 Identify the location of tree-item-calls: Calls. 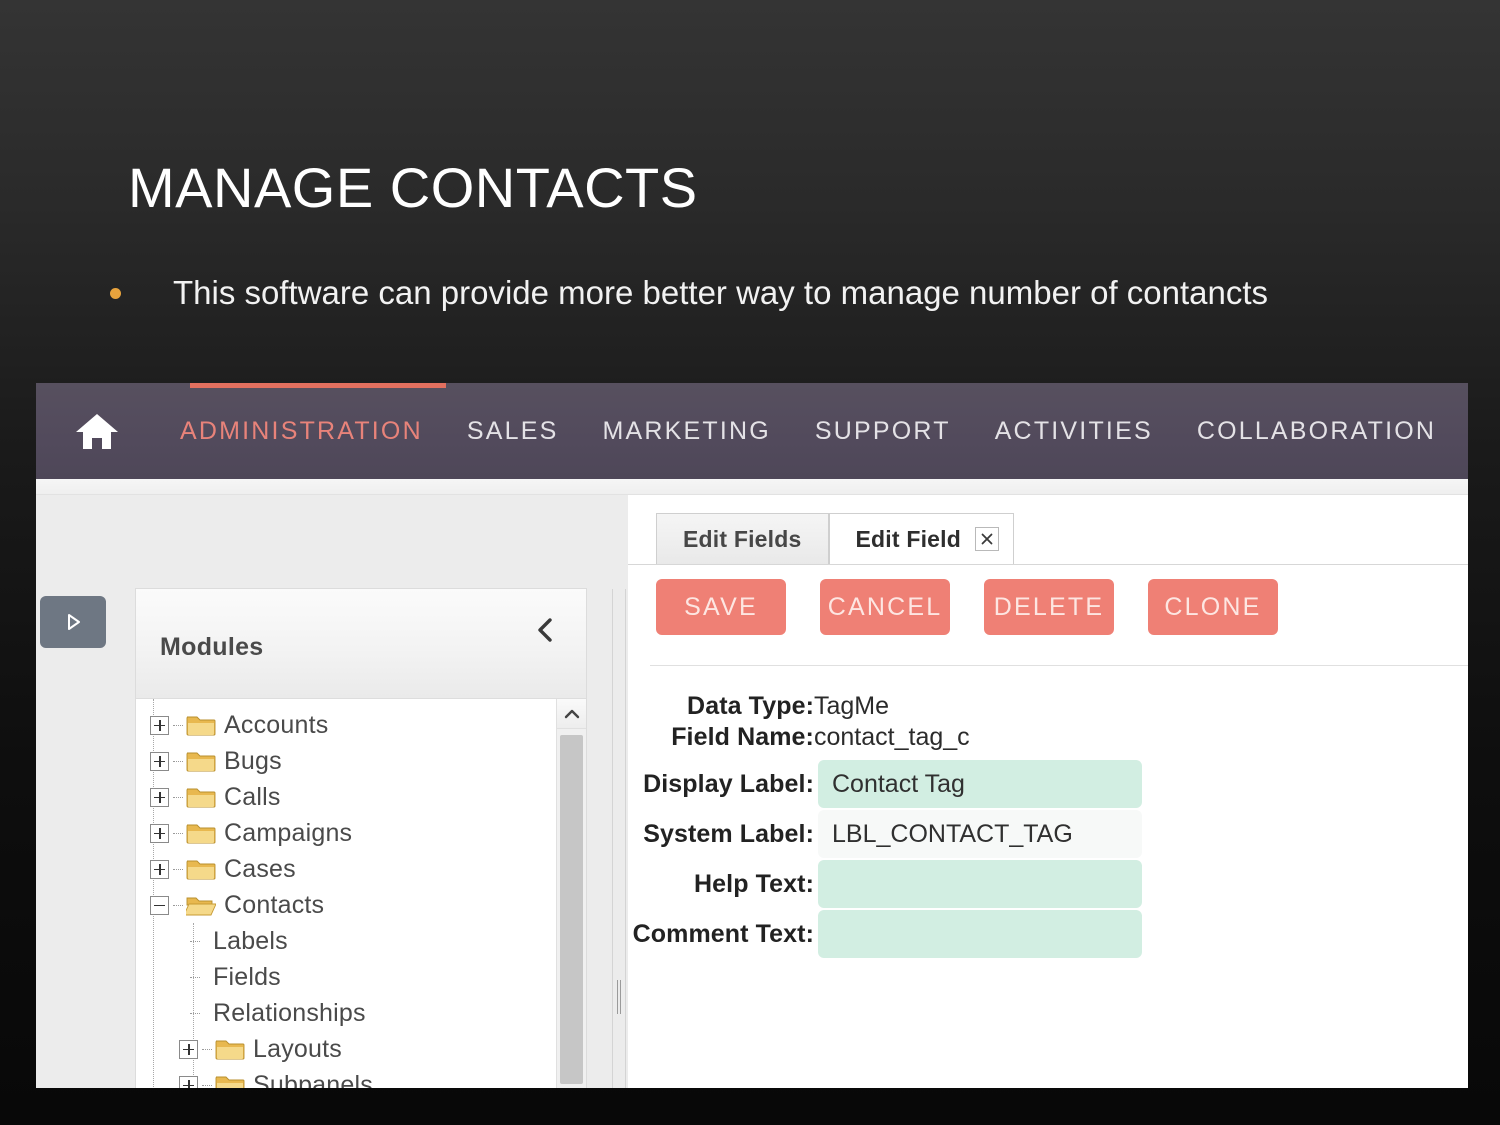
(351, 797).